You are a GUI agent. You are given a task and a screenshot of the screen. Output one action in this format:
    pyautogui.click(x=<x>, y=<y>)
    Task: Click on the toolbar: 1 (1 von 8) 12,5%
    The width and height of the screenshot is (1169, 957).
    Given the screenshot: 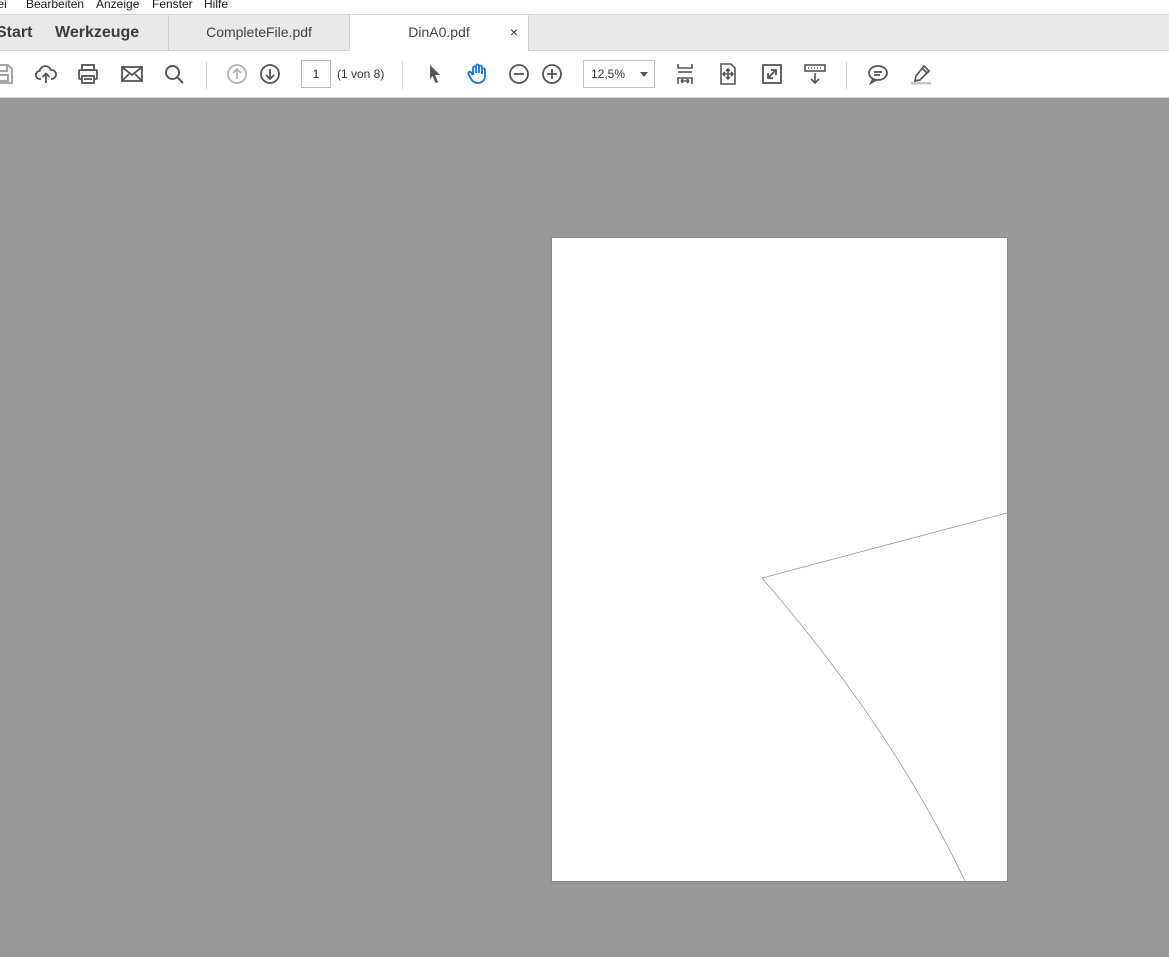 What is the action you would take?
    pyautogui.click(x=584, y=74)
    